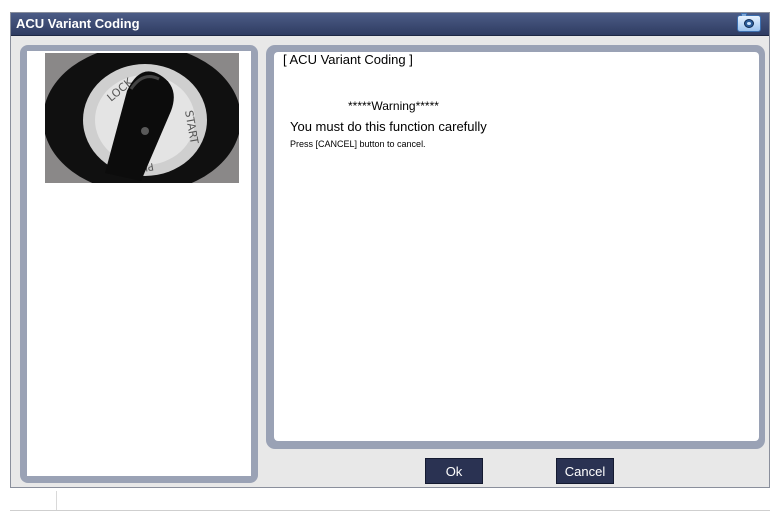 The height and width of the screenshot is (524, 783). Describe the element at coordinates (56, 500) in the screenshot. I see `status-divider` at that location.